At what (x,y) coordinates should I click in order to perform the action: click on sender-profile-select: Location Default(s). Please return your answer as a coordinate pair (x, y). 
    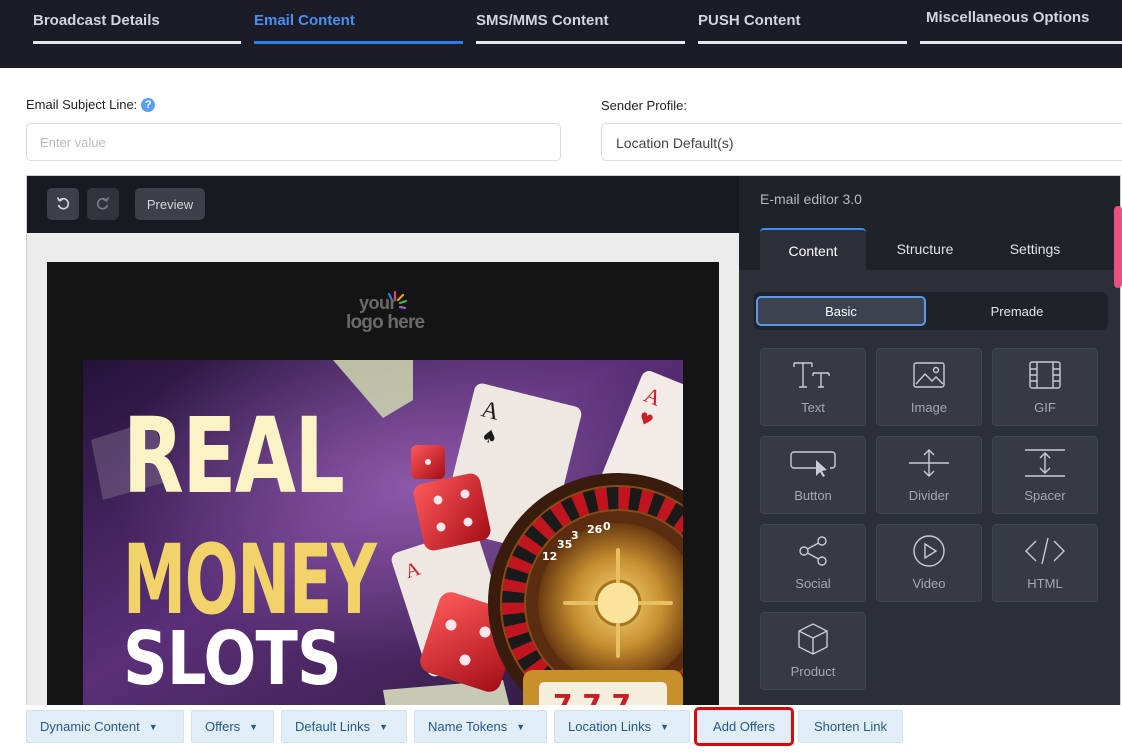
    Looking at the image, I should click on (861, 142).